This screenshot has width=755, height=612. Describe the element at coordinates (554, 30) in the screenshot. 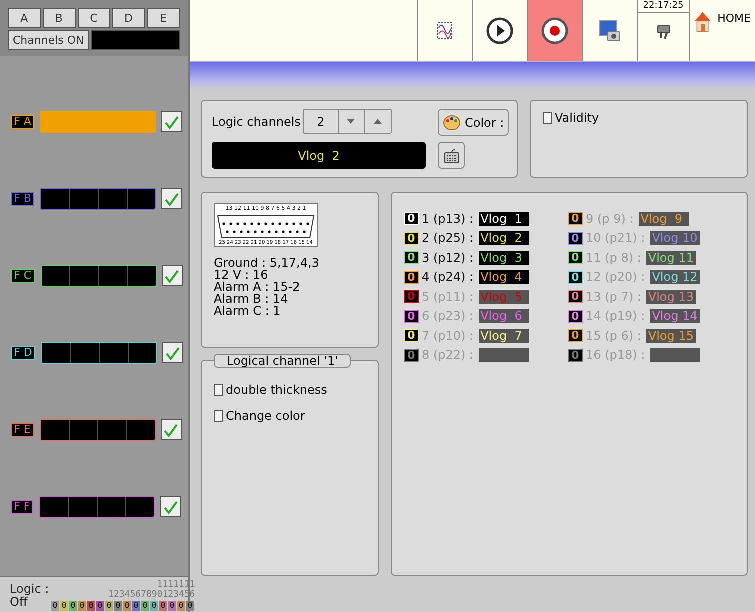

I see `record-button` at that location.